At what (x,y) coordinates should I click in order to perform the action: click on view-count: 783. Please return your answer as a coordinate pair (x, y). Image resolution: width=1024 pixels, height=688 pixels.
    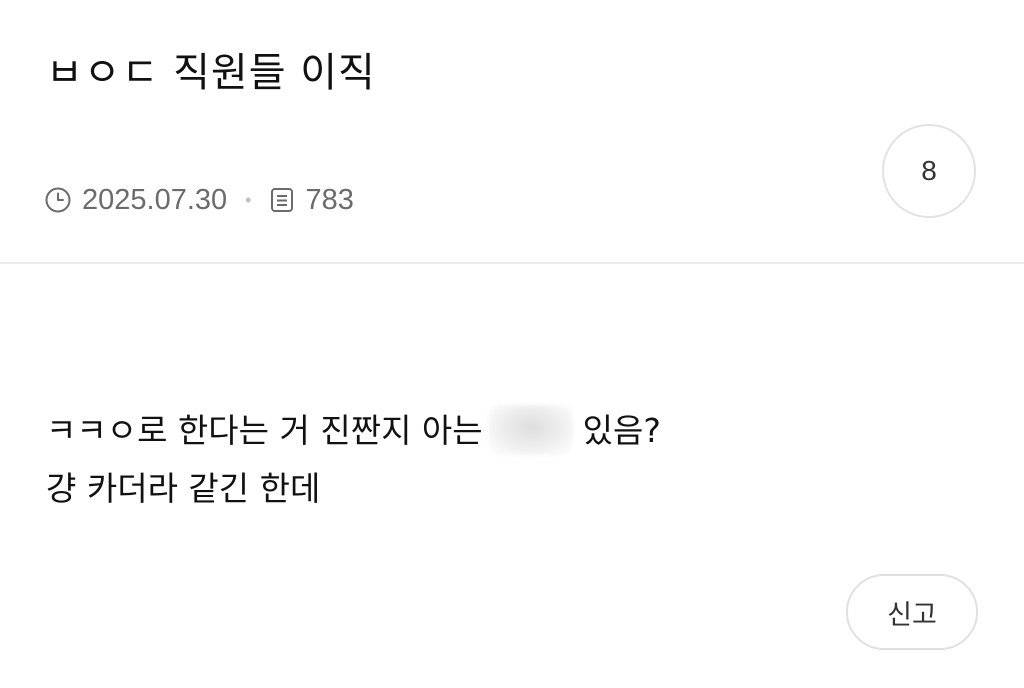
    Looking at the image, I should click on (329, 199).